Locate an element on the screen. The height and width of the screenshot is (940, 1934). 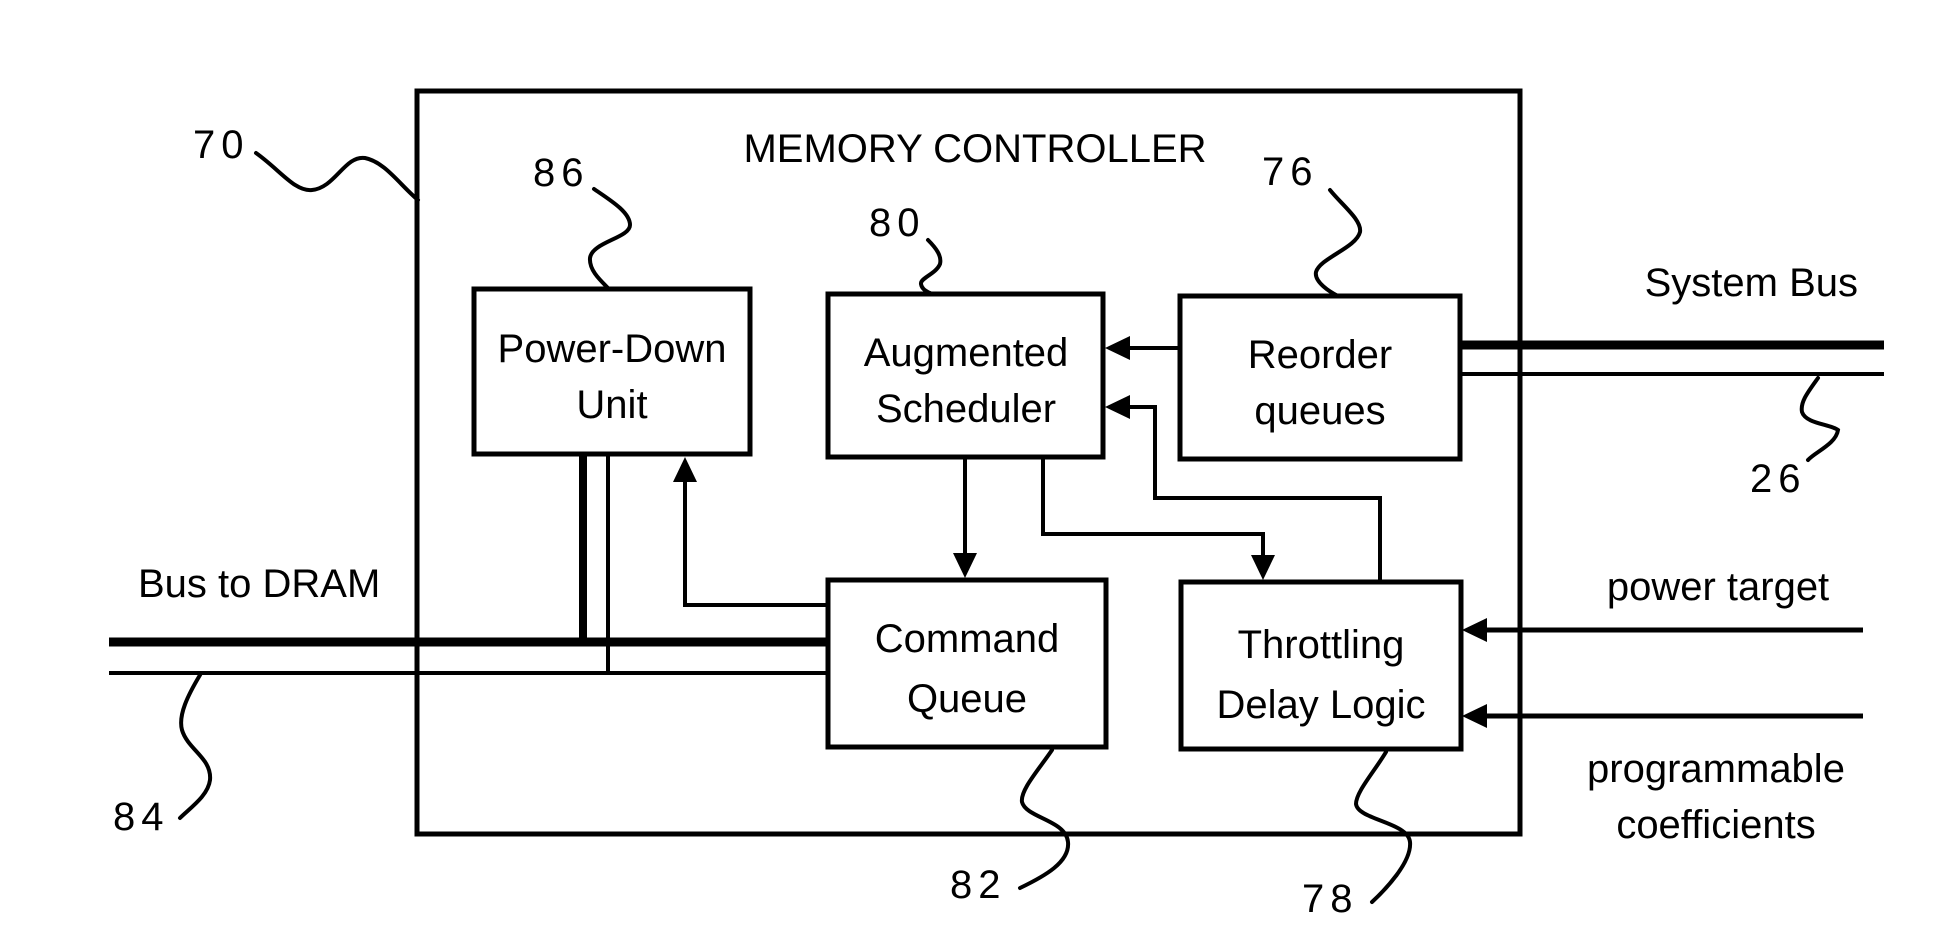
coefficients-label-line-2: coefficients is located at coordinates (1715, 825).